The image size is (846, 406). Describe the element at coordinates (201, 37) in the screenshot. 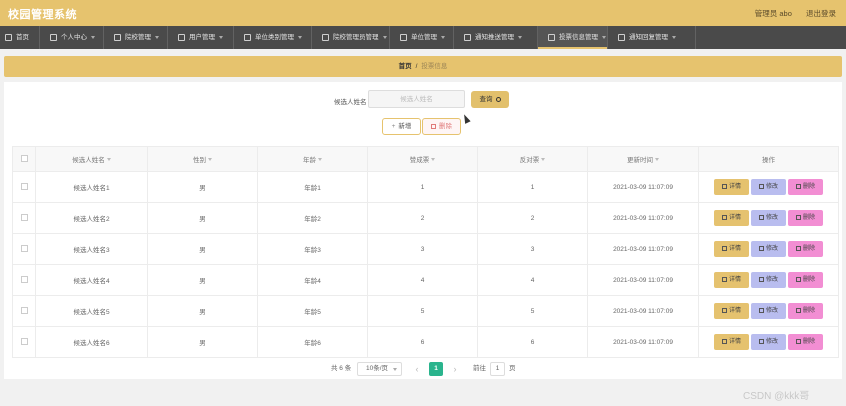

I see `nav-item: 用户管理` at that location.